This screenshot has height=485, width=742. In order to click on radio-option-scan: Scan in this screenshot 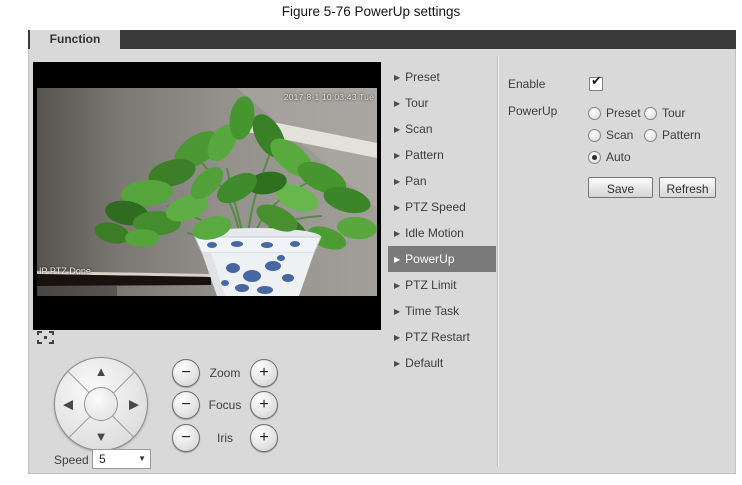, I will do `click(616, 135)`.